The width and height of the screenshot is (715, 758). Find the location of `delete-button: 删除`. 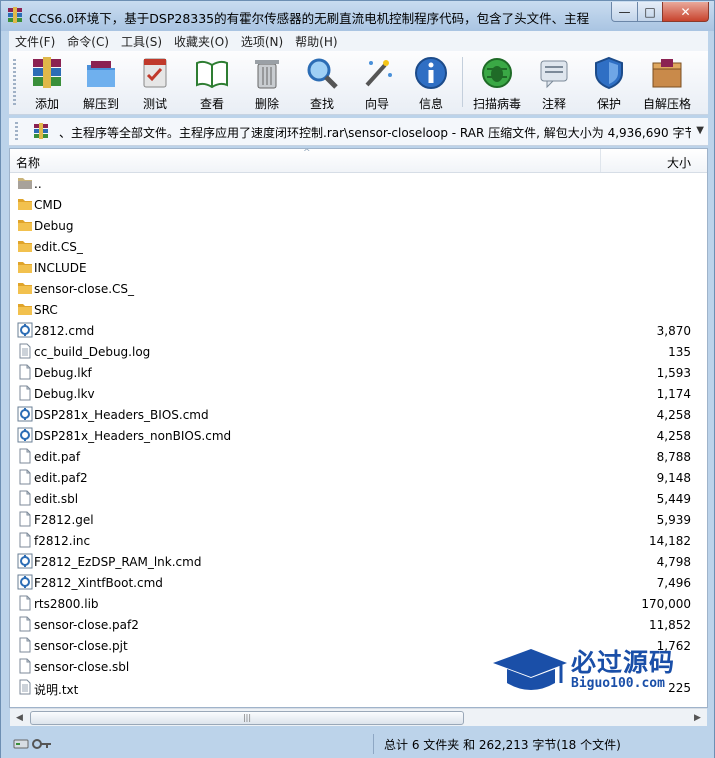

delete-button: 删除 is located at coordinates (267, 83).